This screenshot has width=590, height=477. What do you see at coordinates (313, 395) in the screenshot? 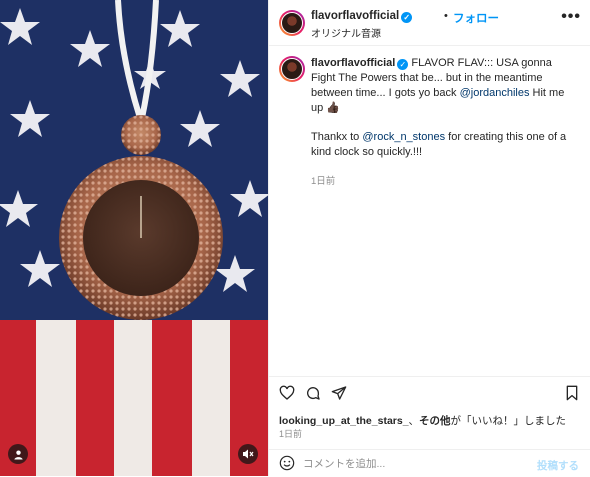
I see `comment-icon` at bounding box center [313, 395].